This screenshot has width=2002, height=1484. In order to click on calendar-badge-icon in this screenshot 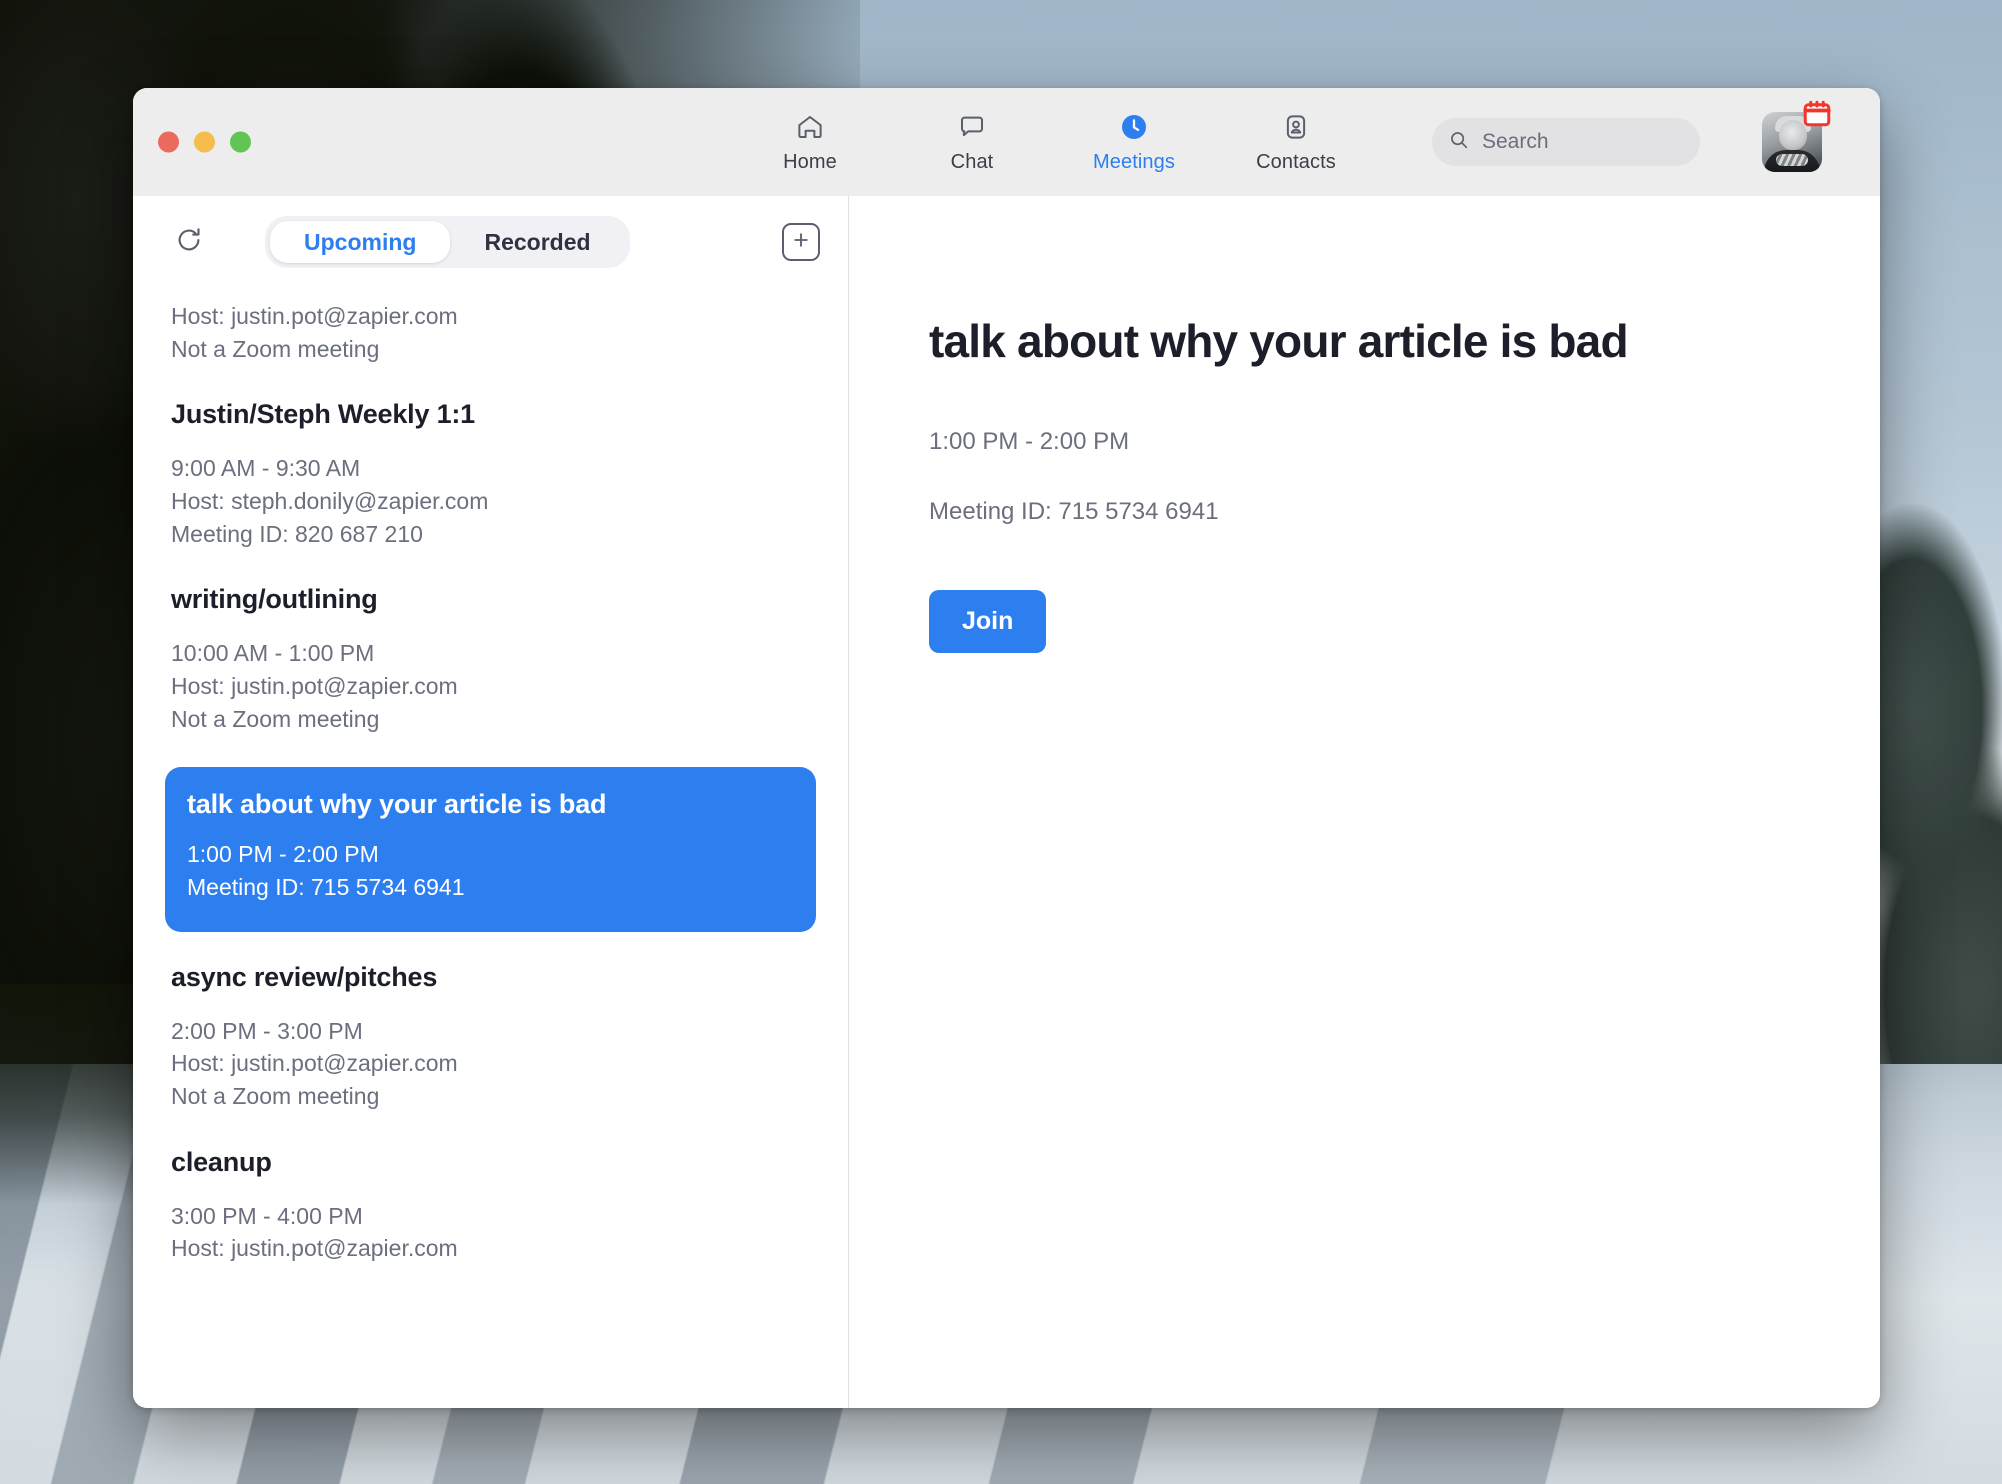, I will do `click(1817, 114)`.